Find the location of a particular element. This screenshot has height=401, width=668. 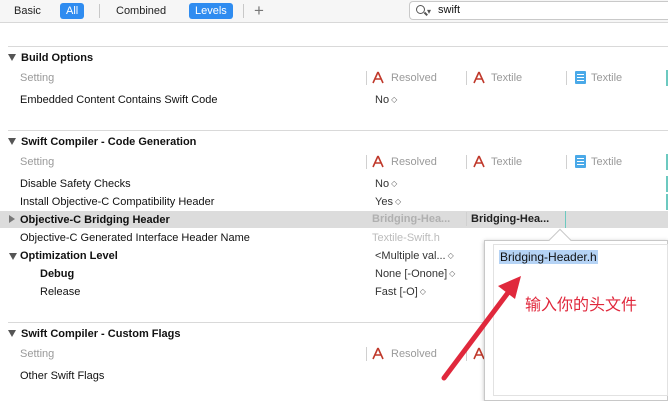

annotation-arrow-shaft is located at coordinates (477, 334).